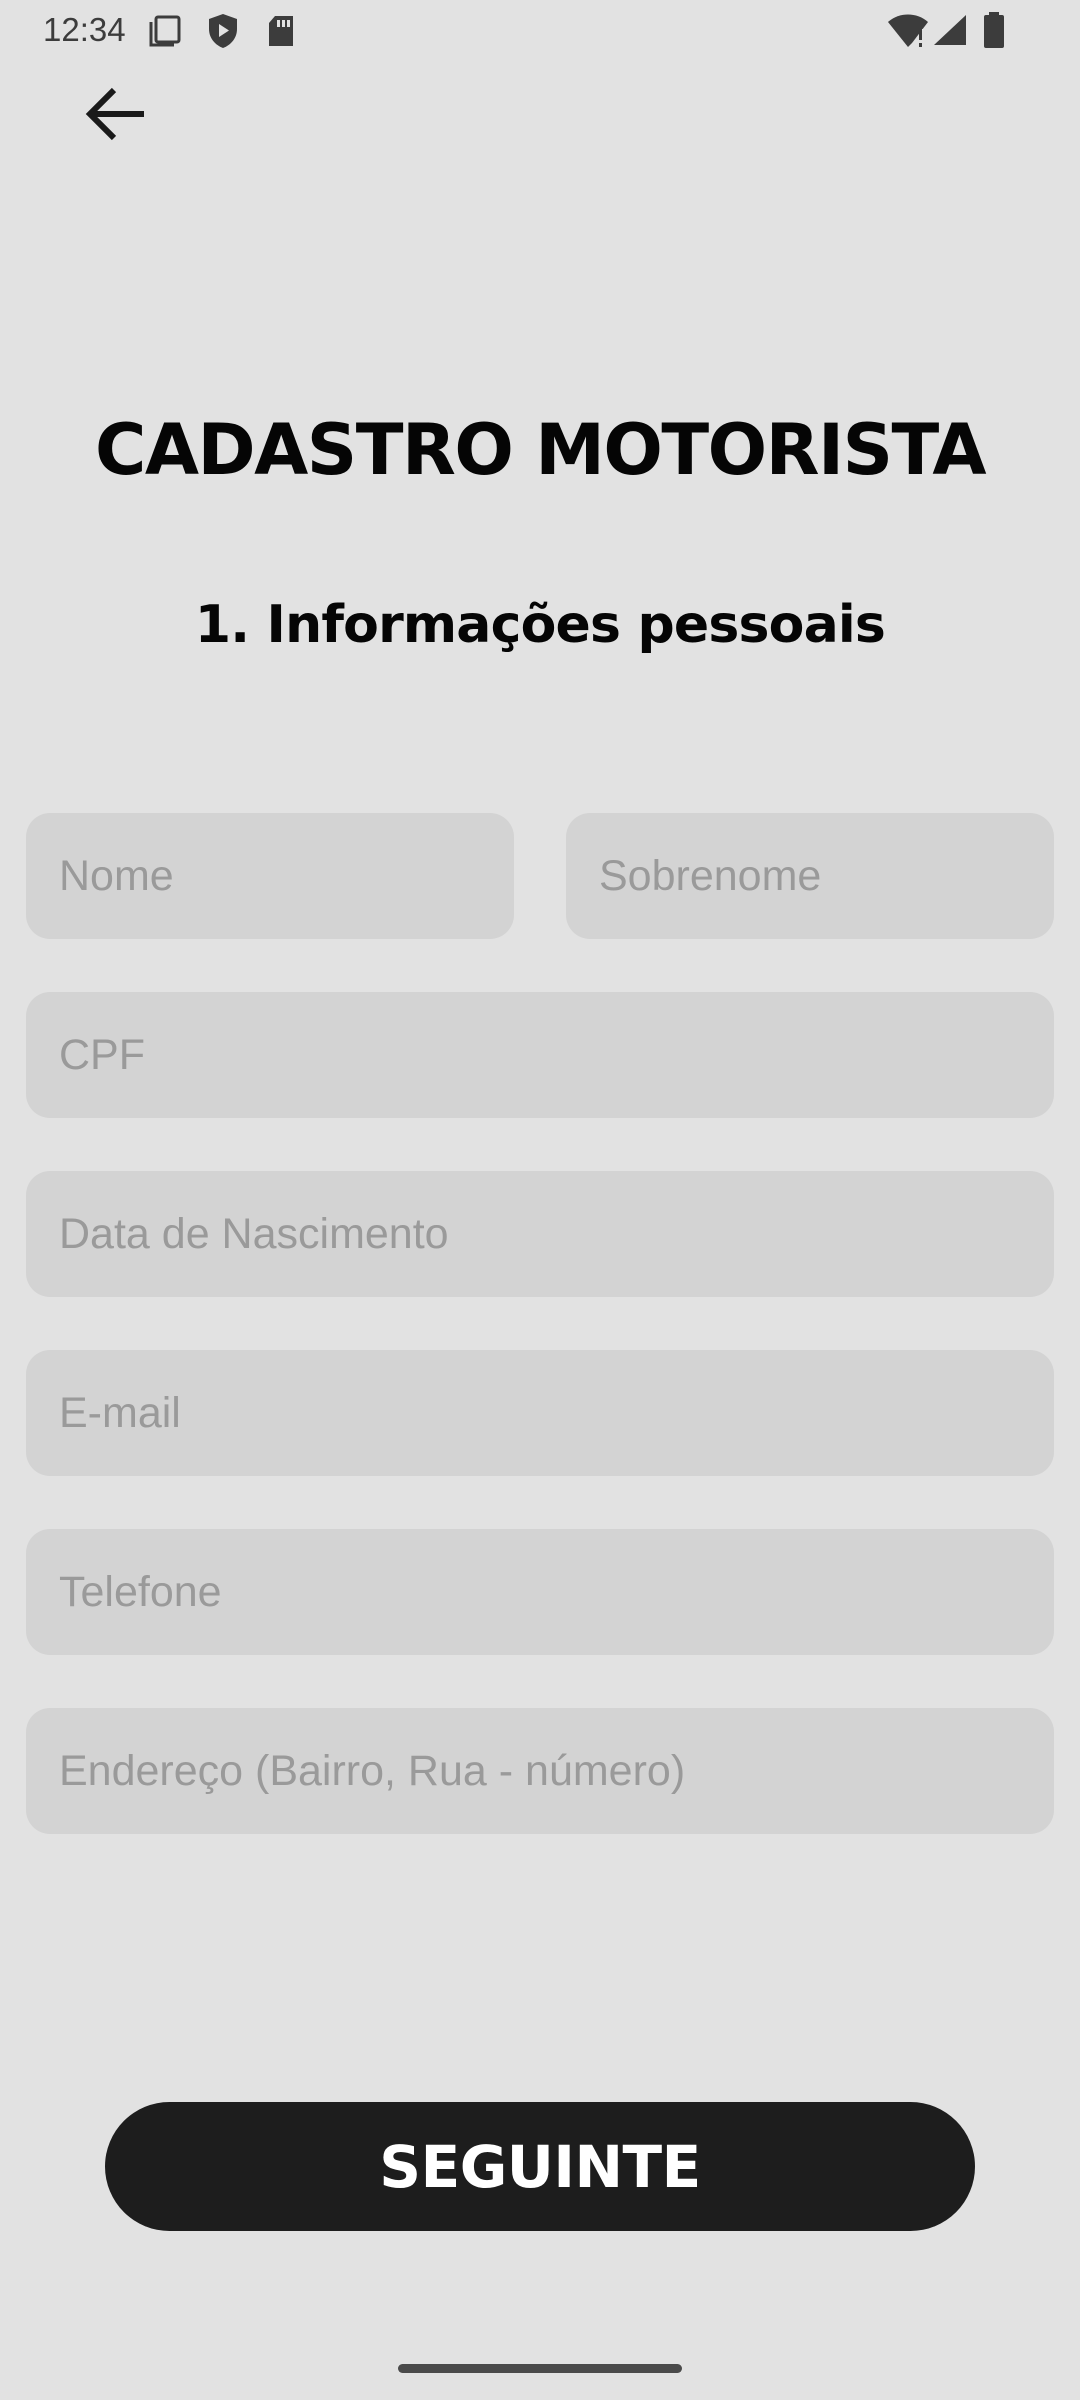 Image resolution: width=1080 pixels, height=2400 pixels. I want to click on cellular-signal-icon, so click(950, 30).